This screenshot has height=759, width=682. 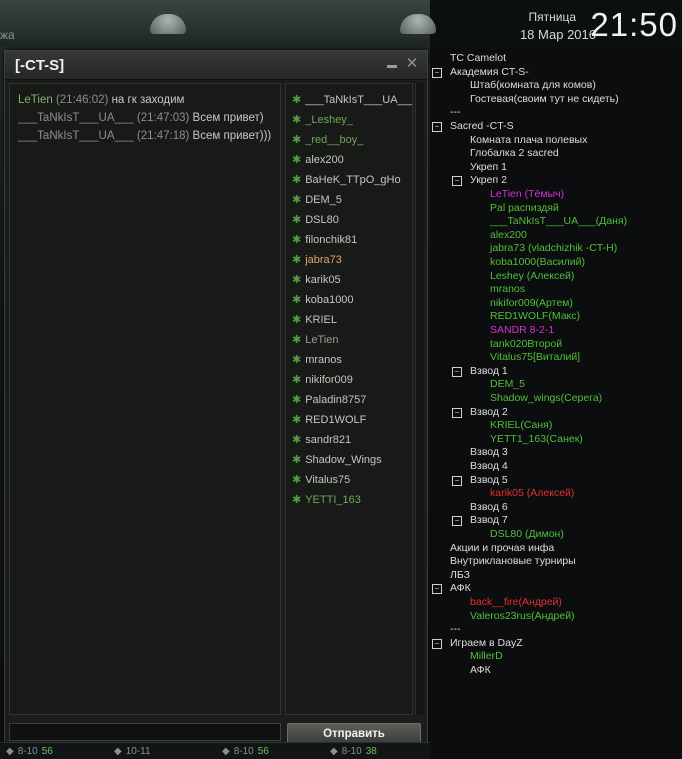 What do you see at coordinates (556, 357) in the screenshot?
I see `ts-user: Vitalus75[Виталий]` at bounding box center [556, 357].